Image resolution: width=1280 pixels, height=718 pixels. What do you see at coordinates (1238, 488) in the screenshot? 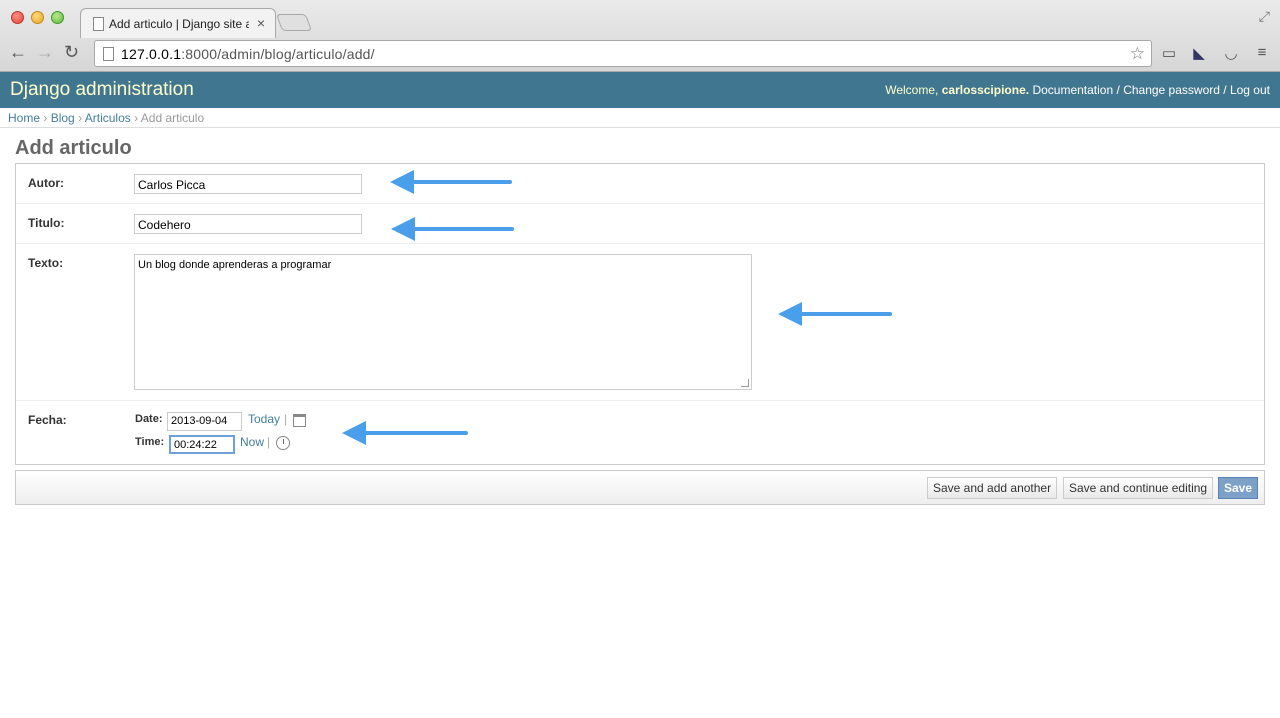
I see `save-button: Save` at bounding box center [1238, 488].